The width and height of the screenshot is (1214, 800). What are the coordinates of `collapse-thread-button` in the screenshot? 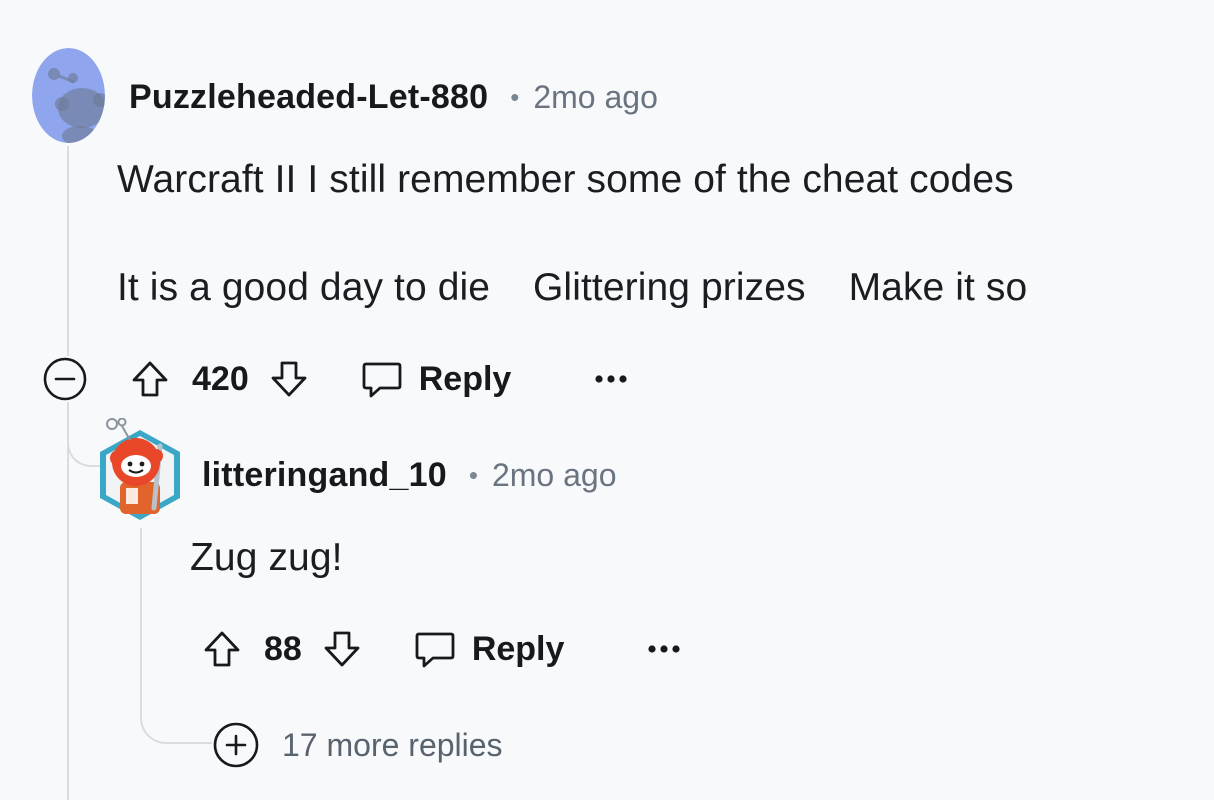 It's located at (65, 379).